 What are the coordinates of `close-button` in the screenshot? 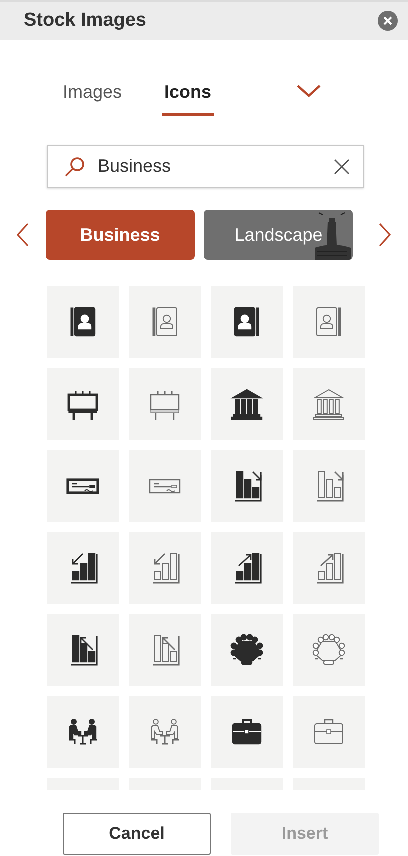 It's located at (388, 21).